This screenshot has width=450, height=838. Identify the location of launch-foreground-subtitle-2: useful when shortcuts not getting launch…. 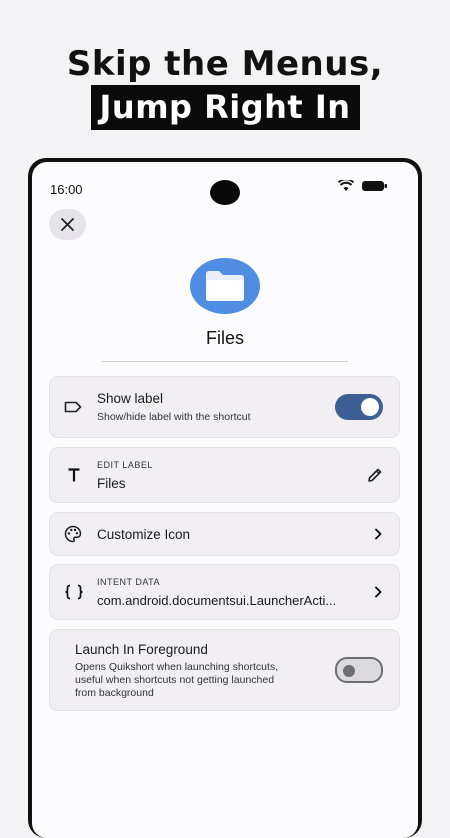
(175, 680).